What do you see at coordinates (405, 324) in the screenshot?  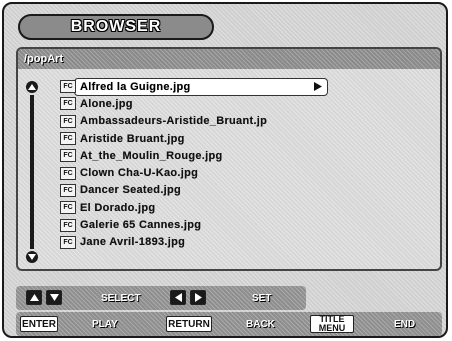 I see `end-label: END` at bounding box center [405, 324].